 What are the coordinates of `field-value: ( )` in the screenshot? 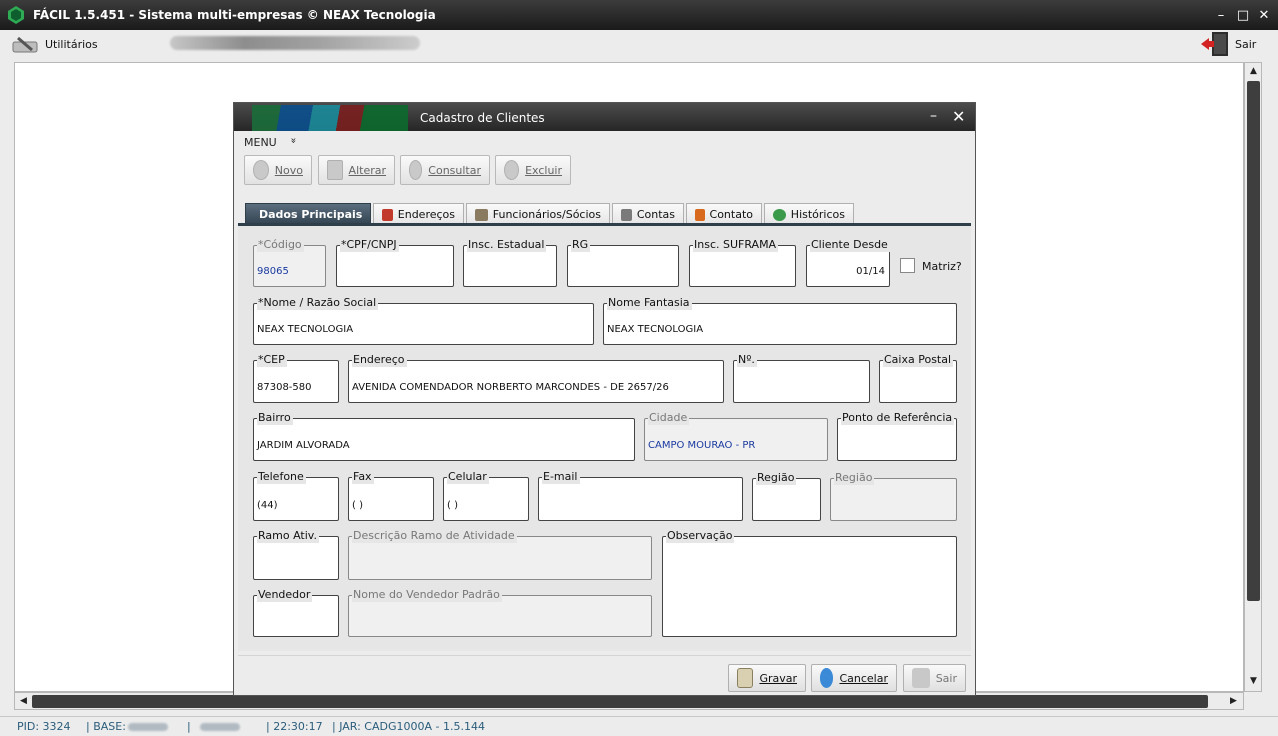 It's located at (357, 505).